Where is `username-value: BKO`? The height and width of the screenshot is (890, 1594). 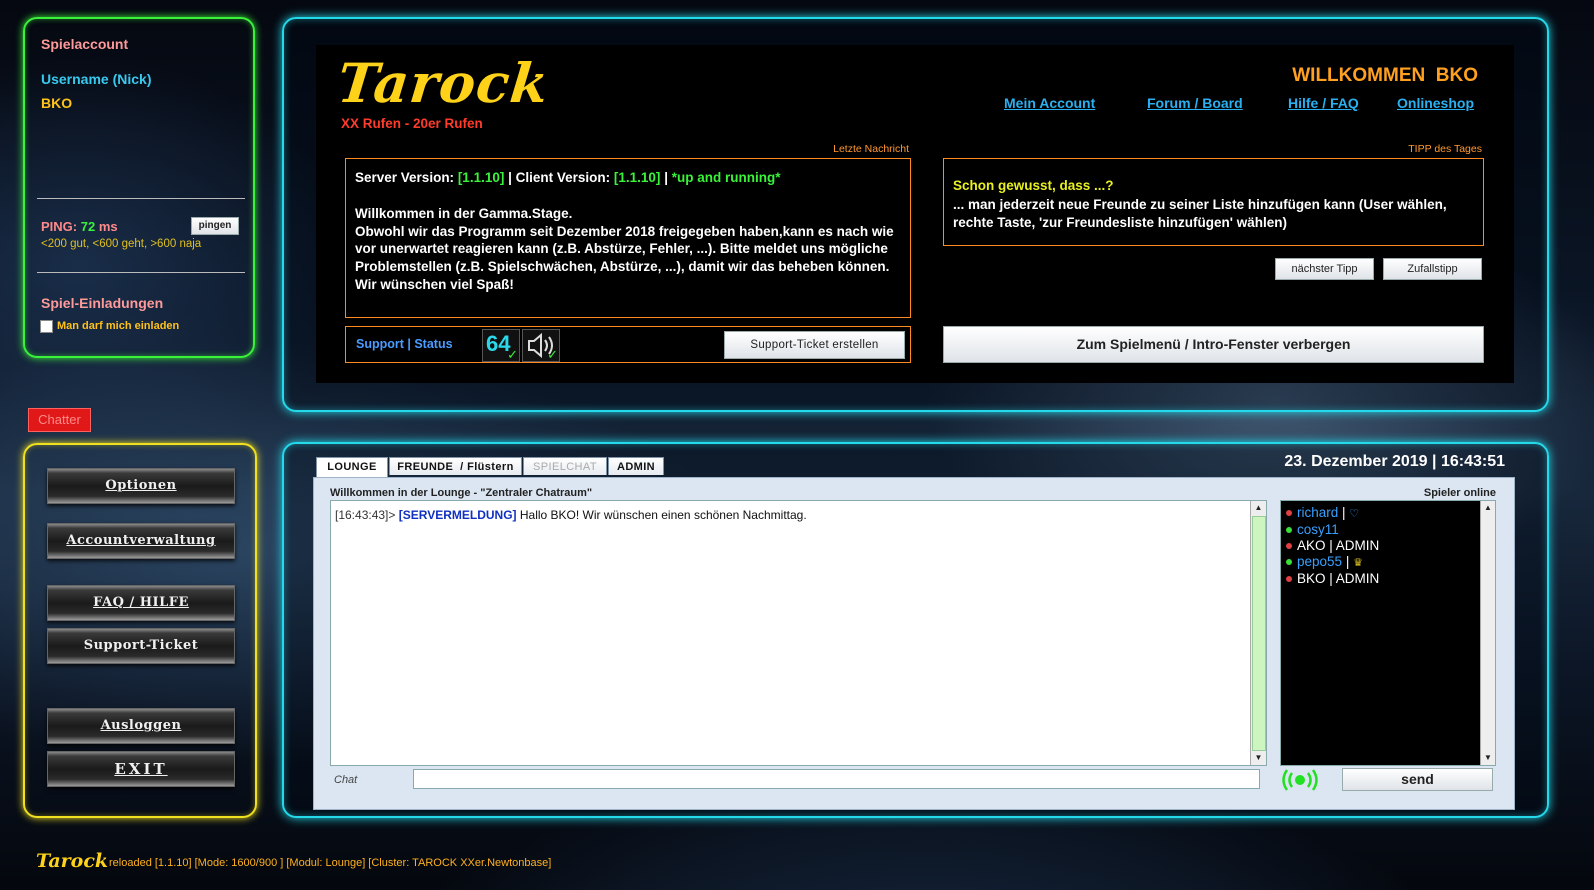
username-value: BKO is located at coordinates (57, 103).